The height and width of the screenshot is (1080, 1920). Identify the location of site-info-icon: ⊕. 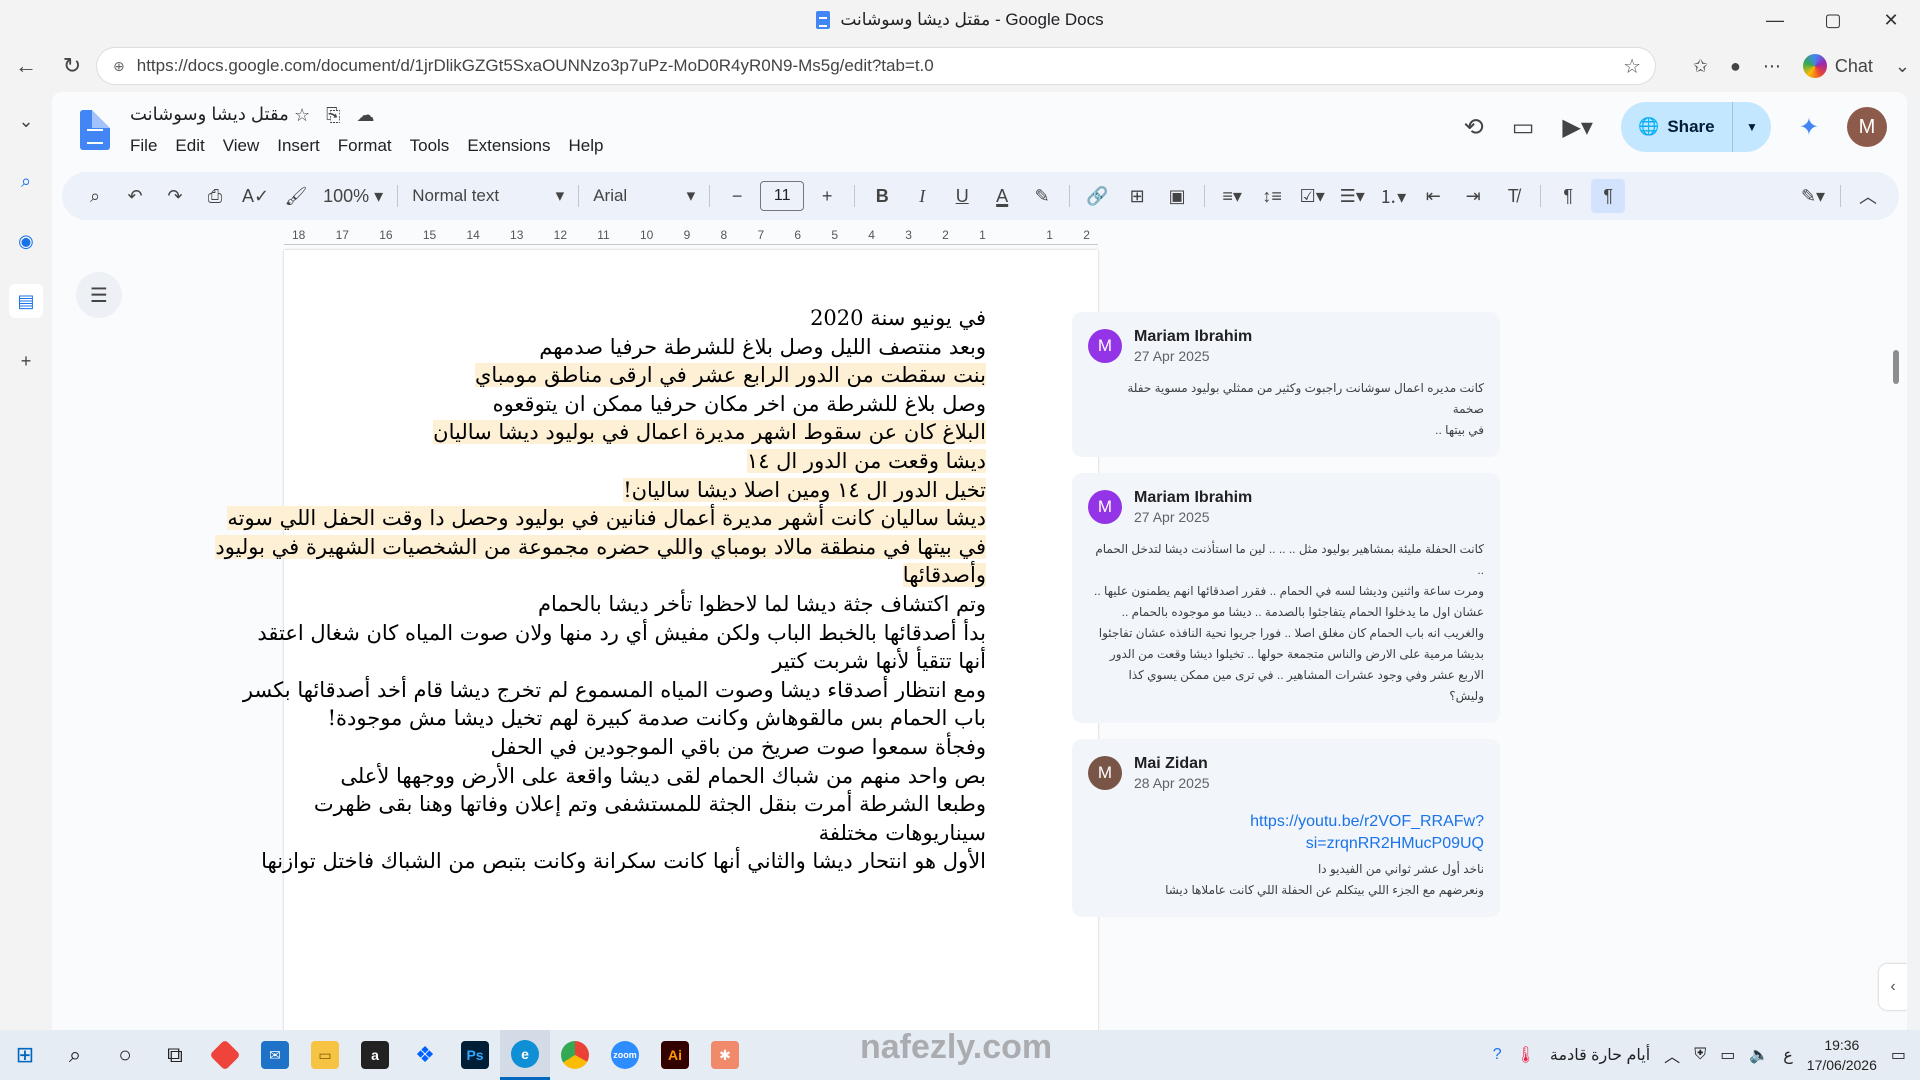
(119, 66).